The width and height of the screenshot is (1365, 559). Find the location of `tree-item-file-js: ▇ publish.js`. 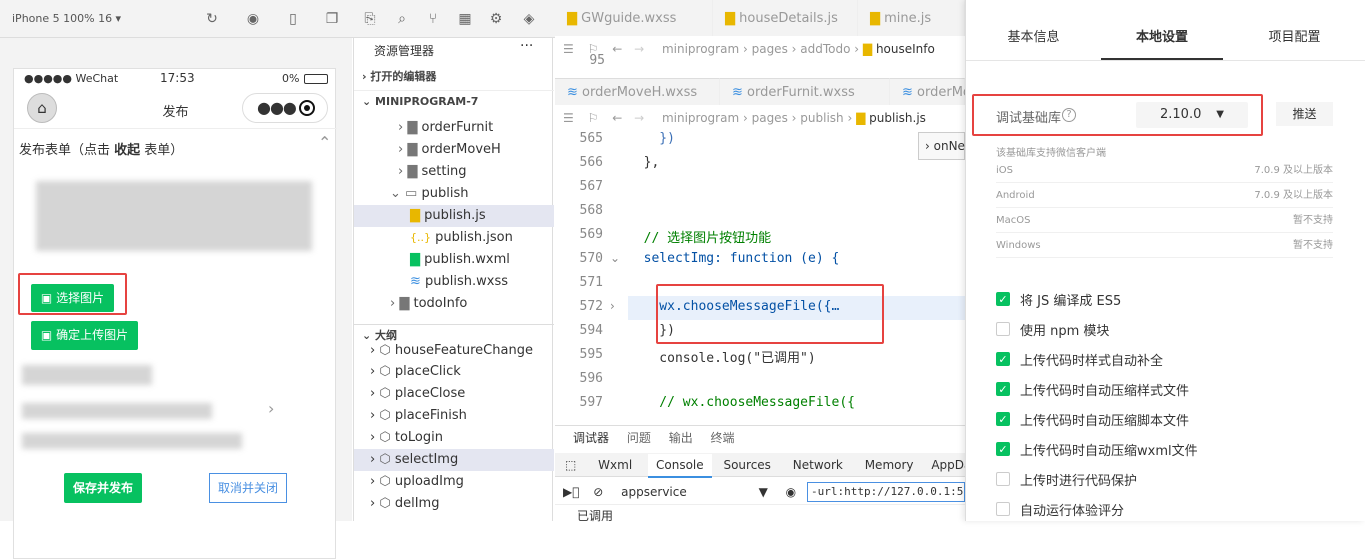

tree-item-file-js: ▇ publish.js is located at coordinates (454, 216).